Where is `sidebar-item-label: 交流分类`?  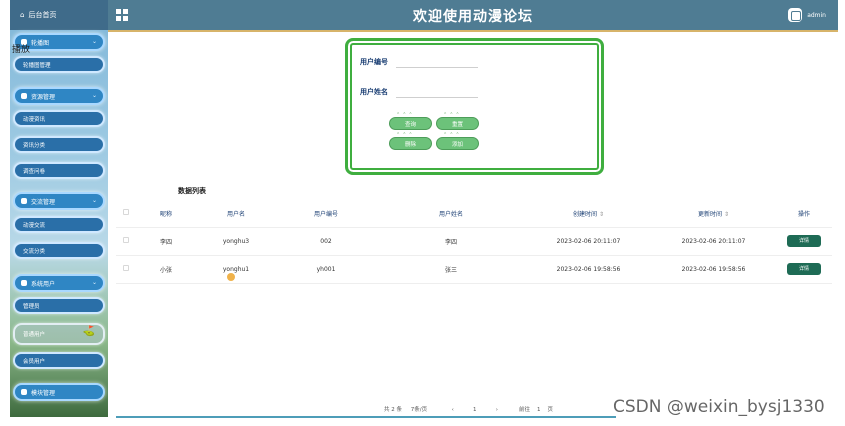 sidebar-item-label: 交流分类 is located at coordinates (34, 251).